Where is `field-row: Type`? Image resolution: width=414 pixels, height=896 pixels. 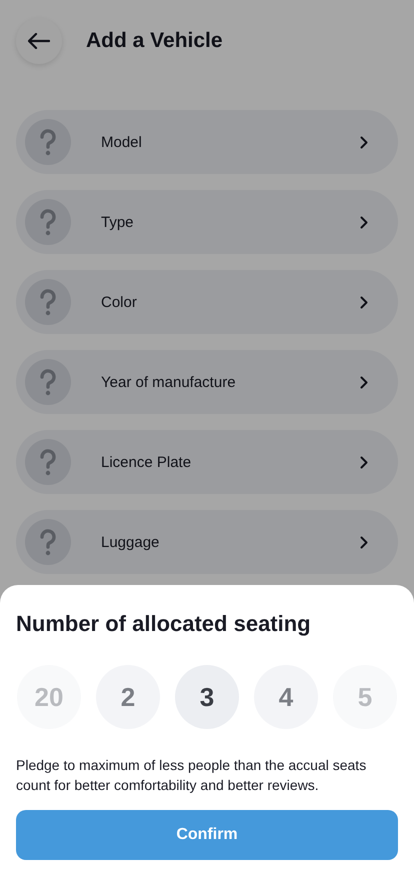
field-row: Type is located at coordinates (207, 222).